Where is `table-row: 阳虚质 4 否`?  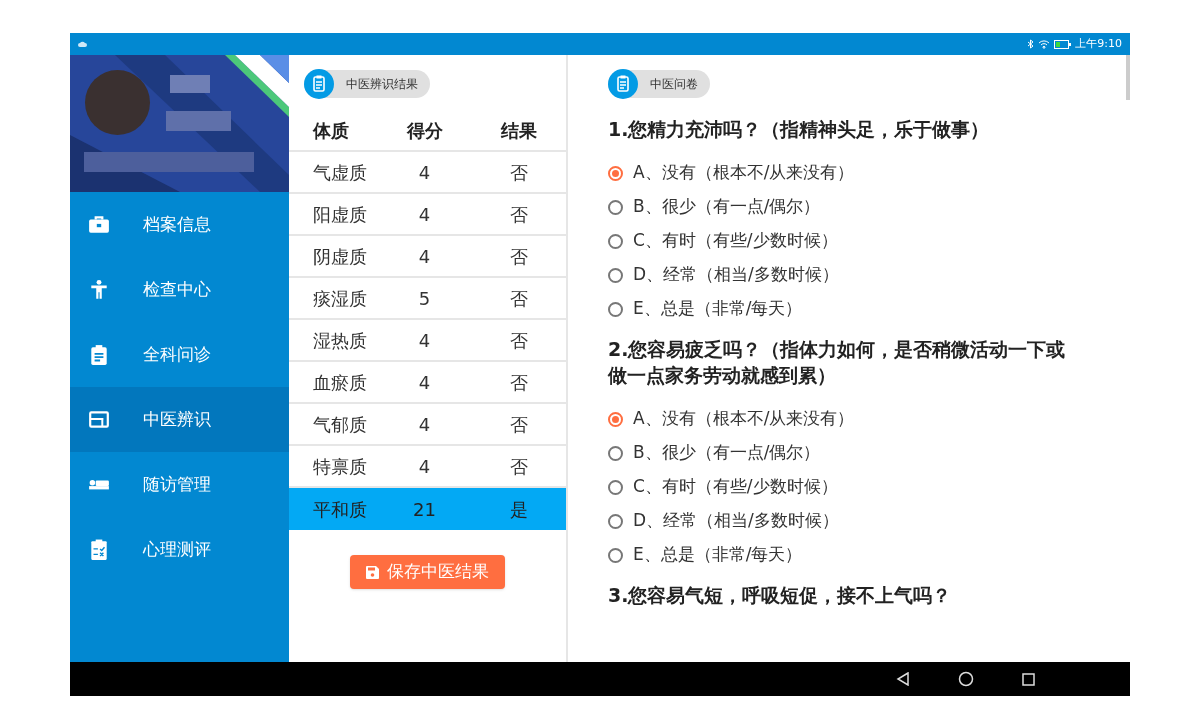 table-row: 阳虚质 4 否 is located at coordinates (427, 215).